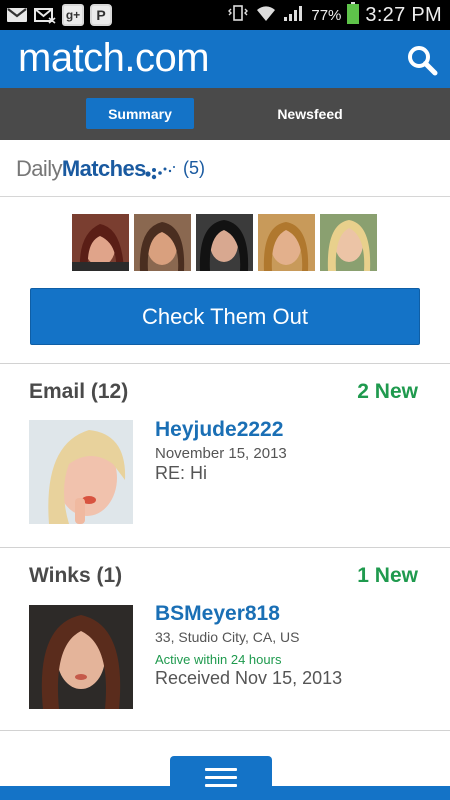 This screenshot has height=800, width=450. I want to click on app-header: match.com, so click(225, 59).